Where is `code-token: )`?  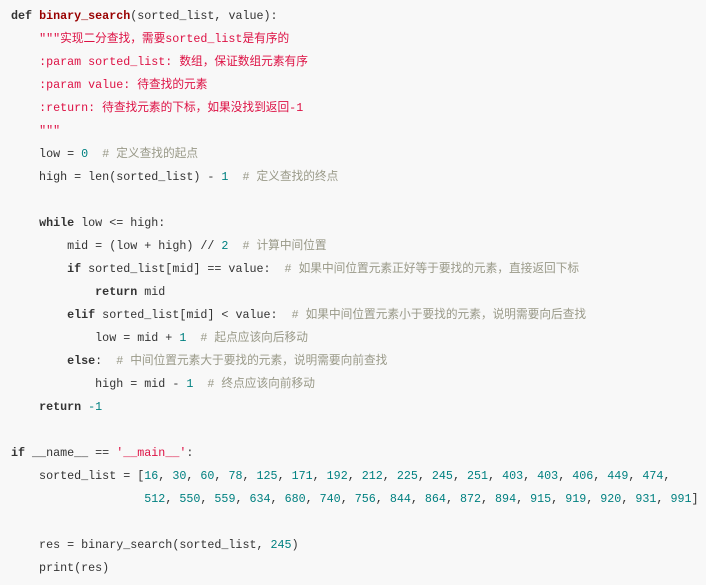
code-token: ) is located at coordinates (295, 545).